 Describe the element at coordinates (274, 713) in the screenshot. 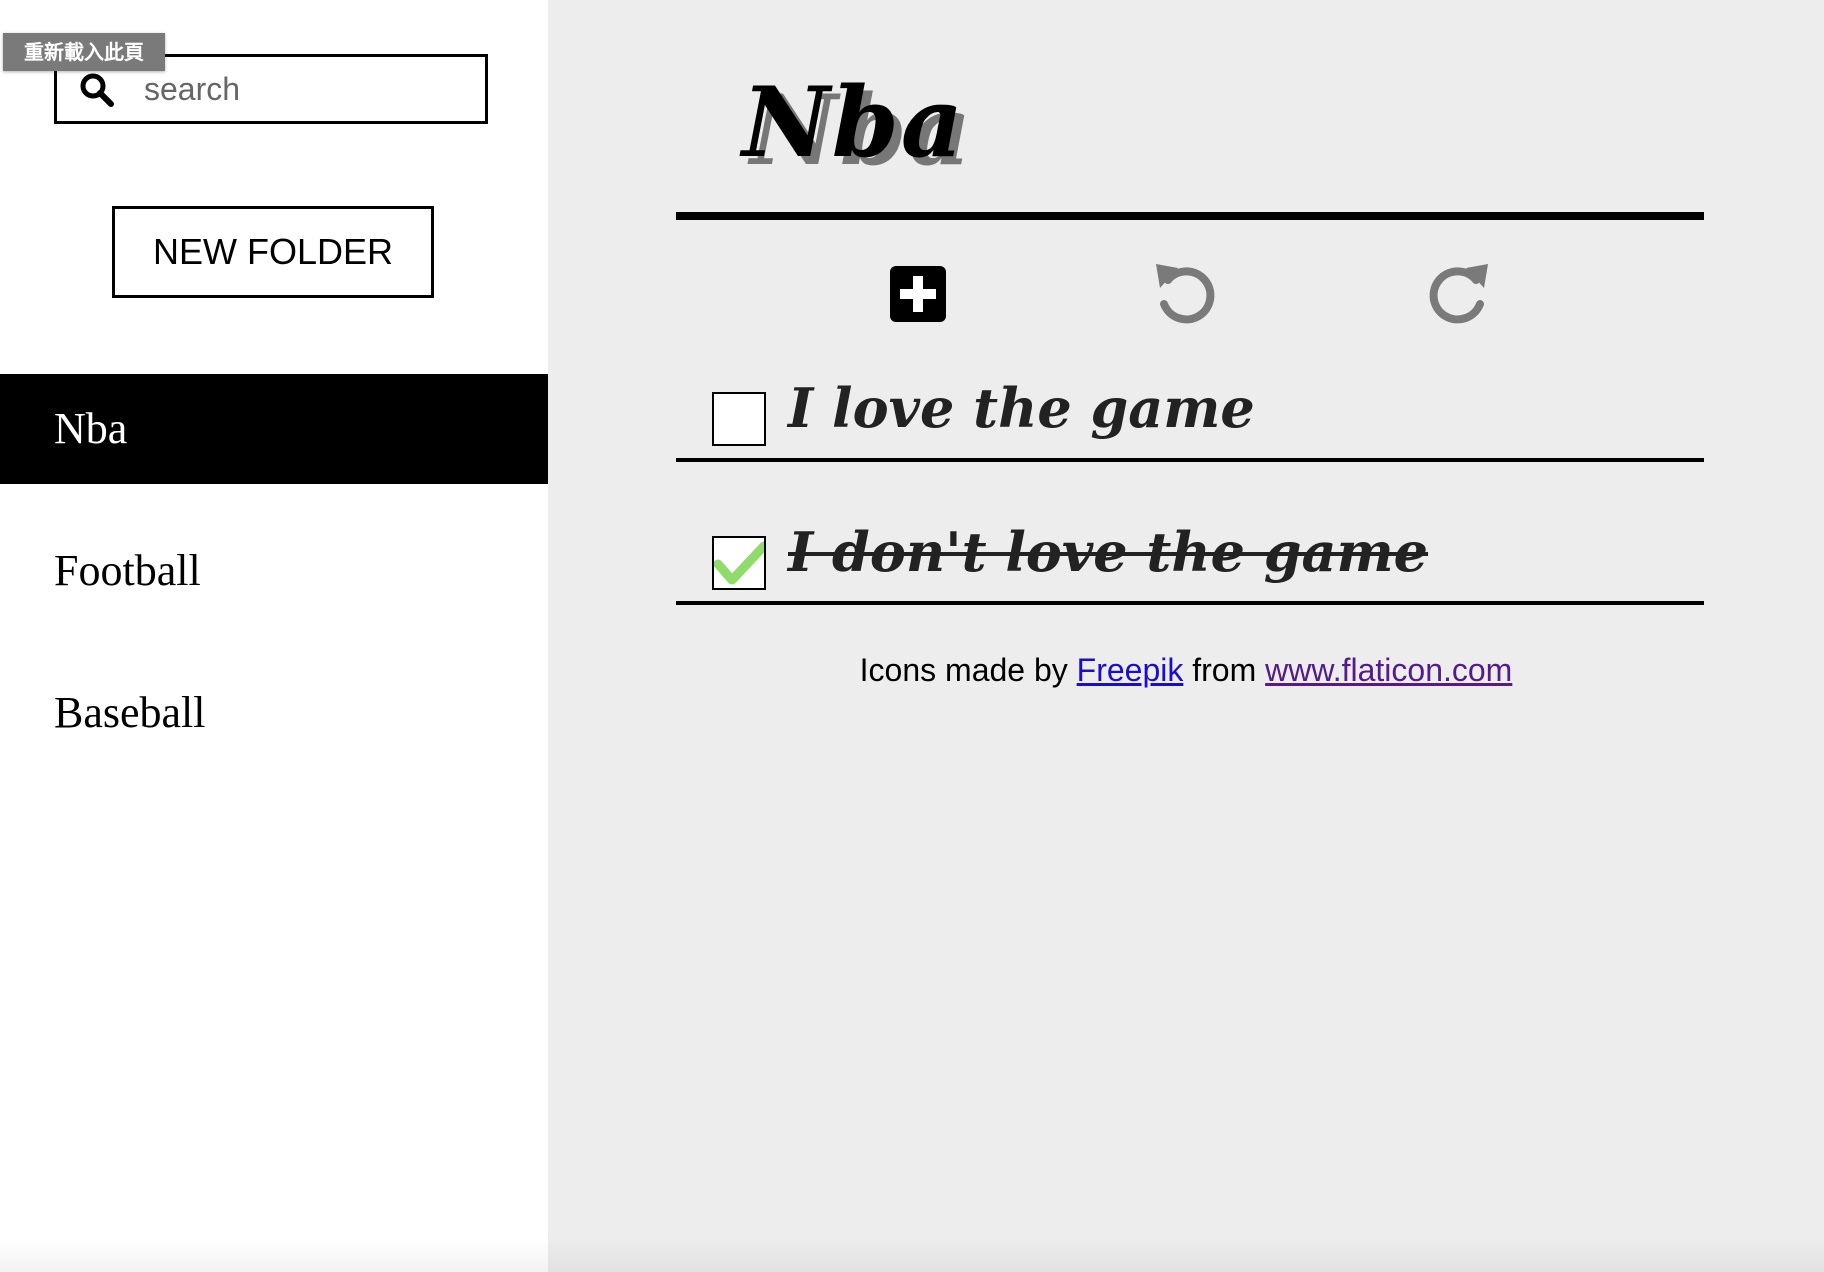

I see `folder-item-baseball: Baseball` at that location.